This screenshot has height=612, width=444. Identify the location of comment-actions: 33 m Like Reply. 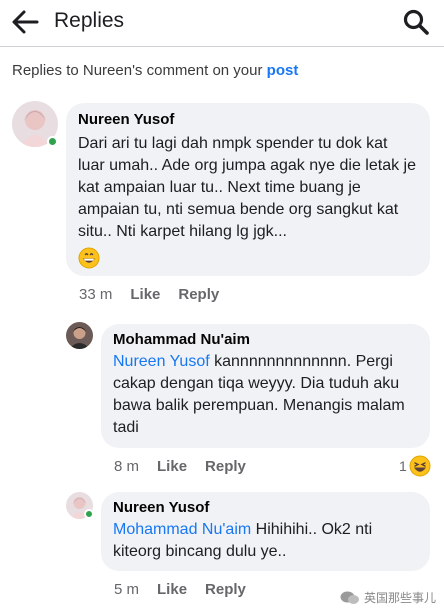
(158, 294).